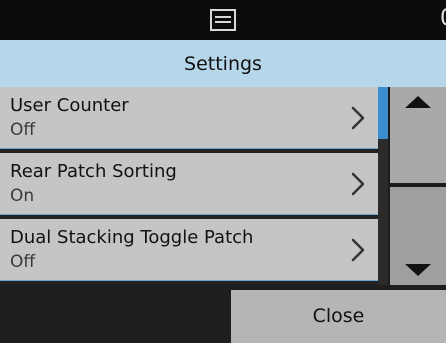  I want to click on setting-label: Dual Stacking Toggle Patch, so click(132, 237).